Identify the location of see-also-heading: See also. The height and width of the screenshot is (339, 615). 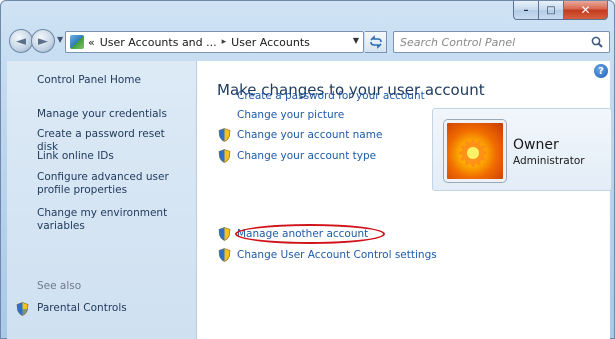
(59, 286).